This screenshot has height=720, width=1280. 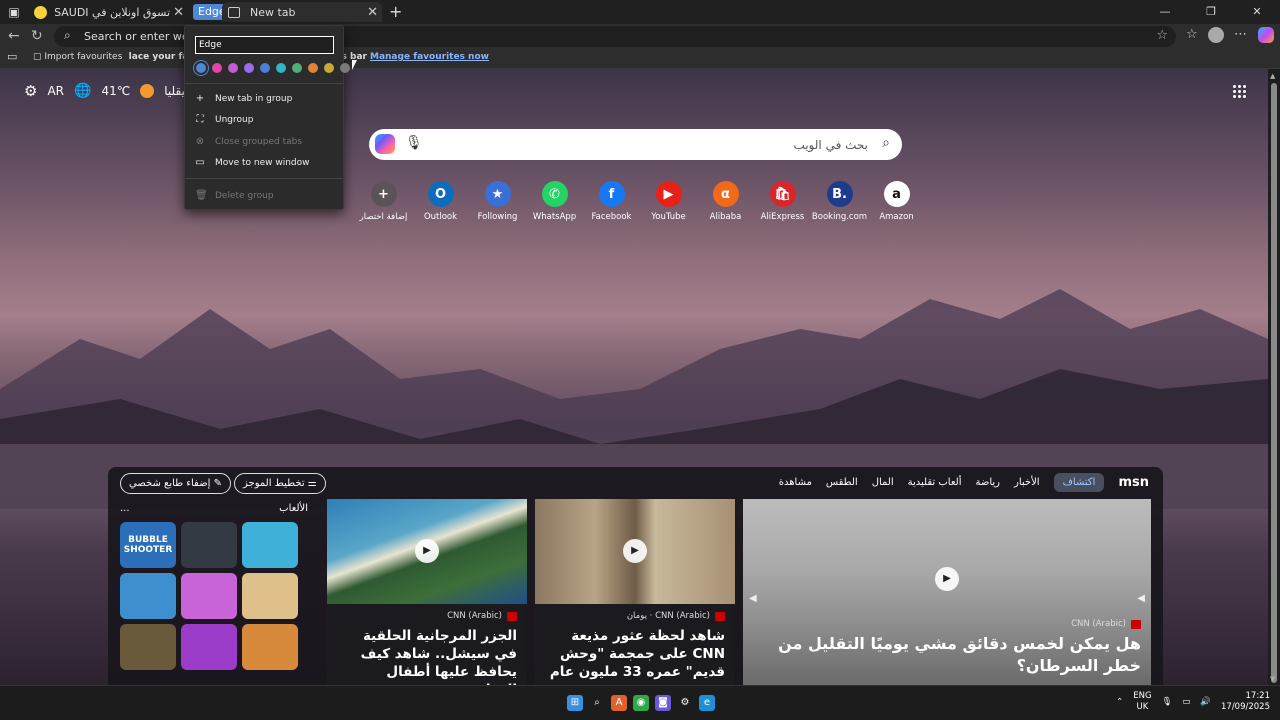 I want to click on apps-grid-icon, so click(x=1239, y=91).